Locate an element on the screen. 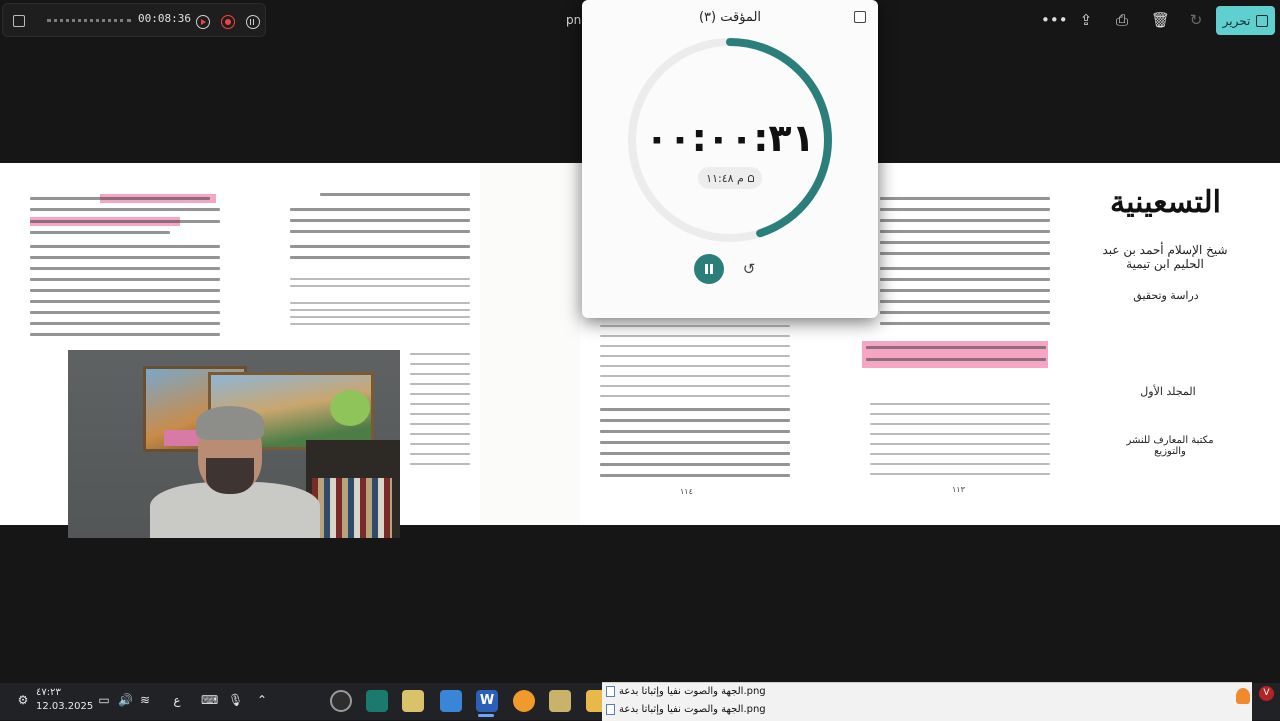 This screenshot has width=1280, height=721. person-beard is located at coordinates (230, 476).